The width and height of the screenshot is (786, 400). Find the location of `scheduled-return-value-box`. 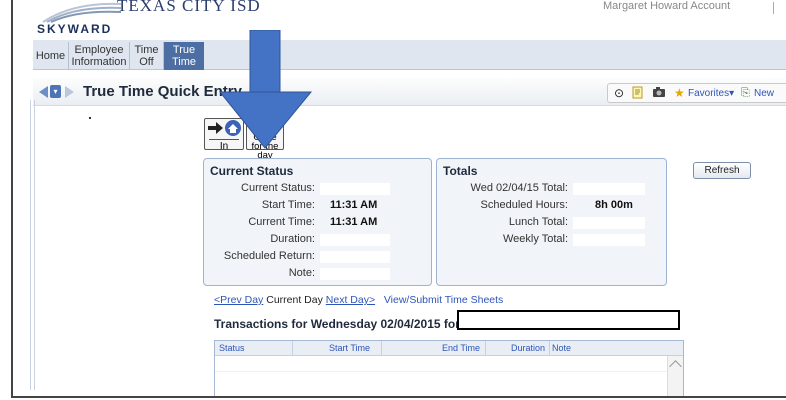

scheduled-return-value-box is located at coordinates (355, 257).